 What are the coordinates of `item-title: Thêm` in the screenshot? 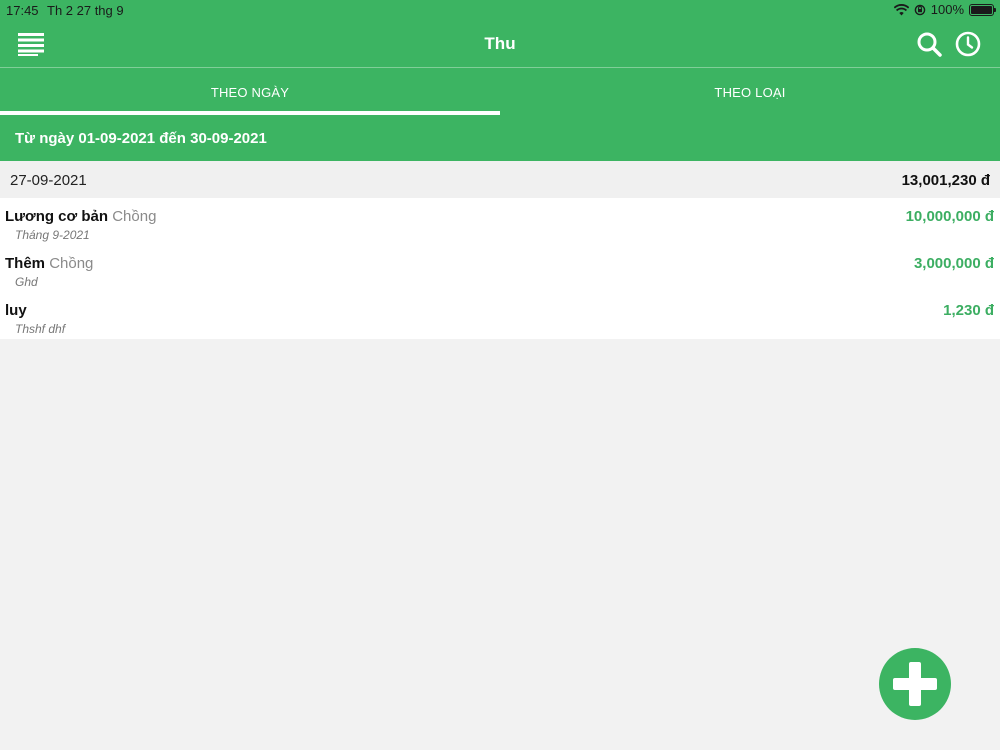 It's located at (25, 263).